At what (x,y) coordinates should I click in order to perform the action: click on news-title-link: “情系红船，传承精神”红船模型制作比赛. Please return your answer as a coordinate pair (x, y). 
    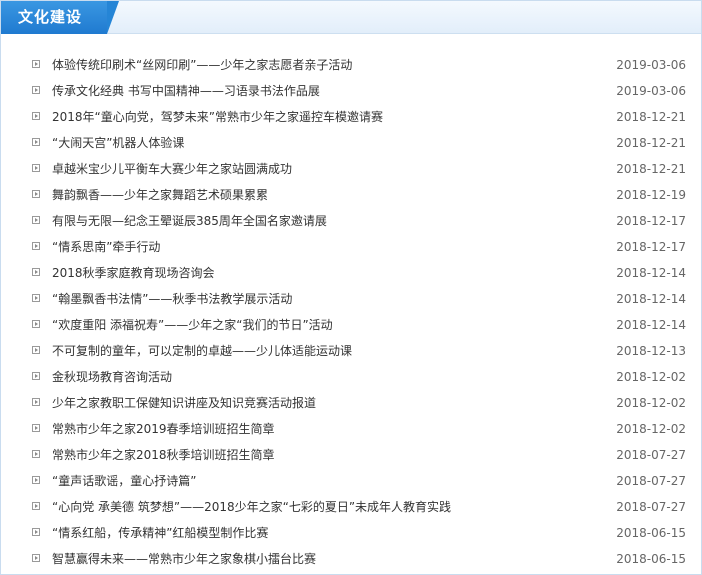
    Looking at the image, I should click on (160, 533).